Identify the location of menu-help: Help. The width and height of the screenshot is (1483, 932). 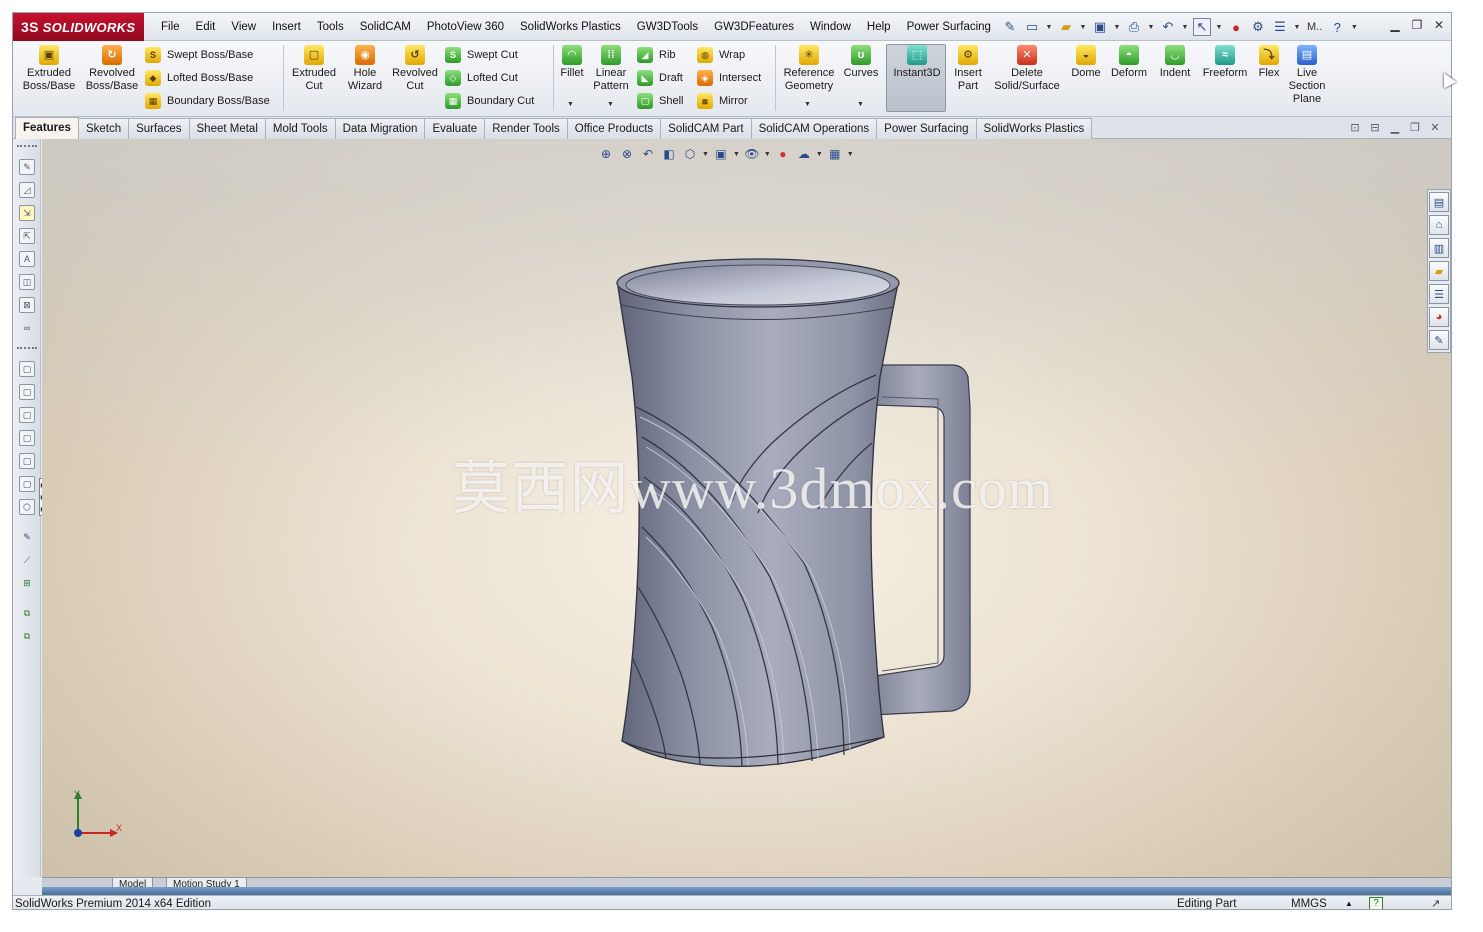
(879, 27).